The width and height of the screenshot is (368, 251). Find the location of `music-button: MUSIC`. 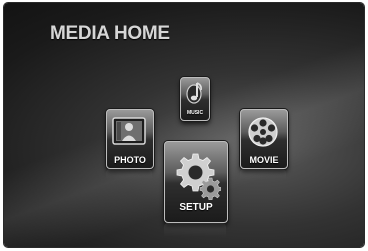

music-button: MUSIC is located at coordinates (195, 99).